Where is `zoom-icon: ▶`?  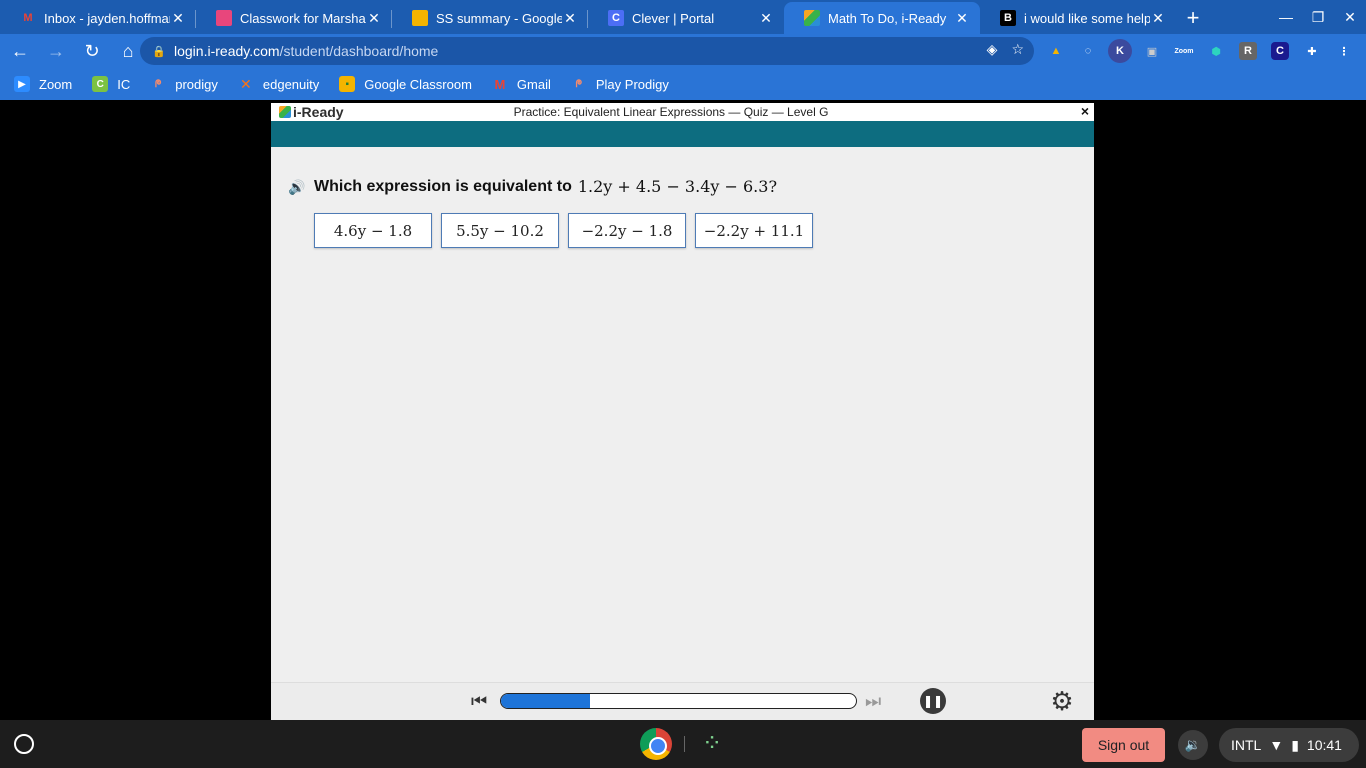
zoom-icon: ▶ is located at coordinates (22, 84).